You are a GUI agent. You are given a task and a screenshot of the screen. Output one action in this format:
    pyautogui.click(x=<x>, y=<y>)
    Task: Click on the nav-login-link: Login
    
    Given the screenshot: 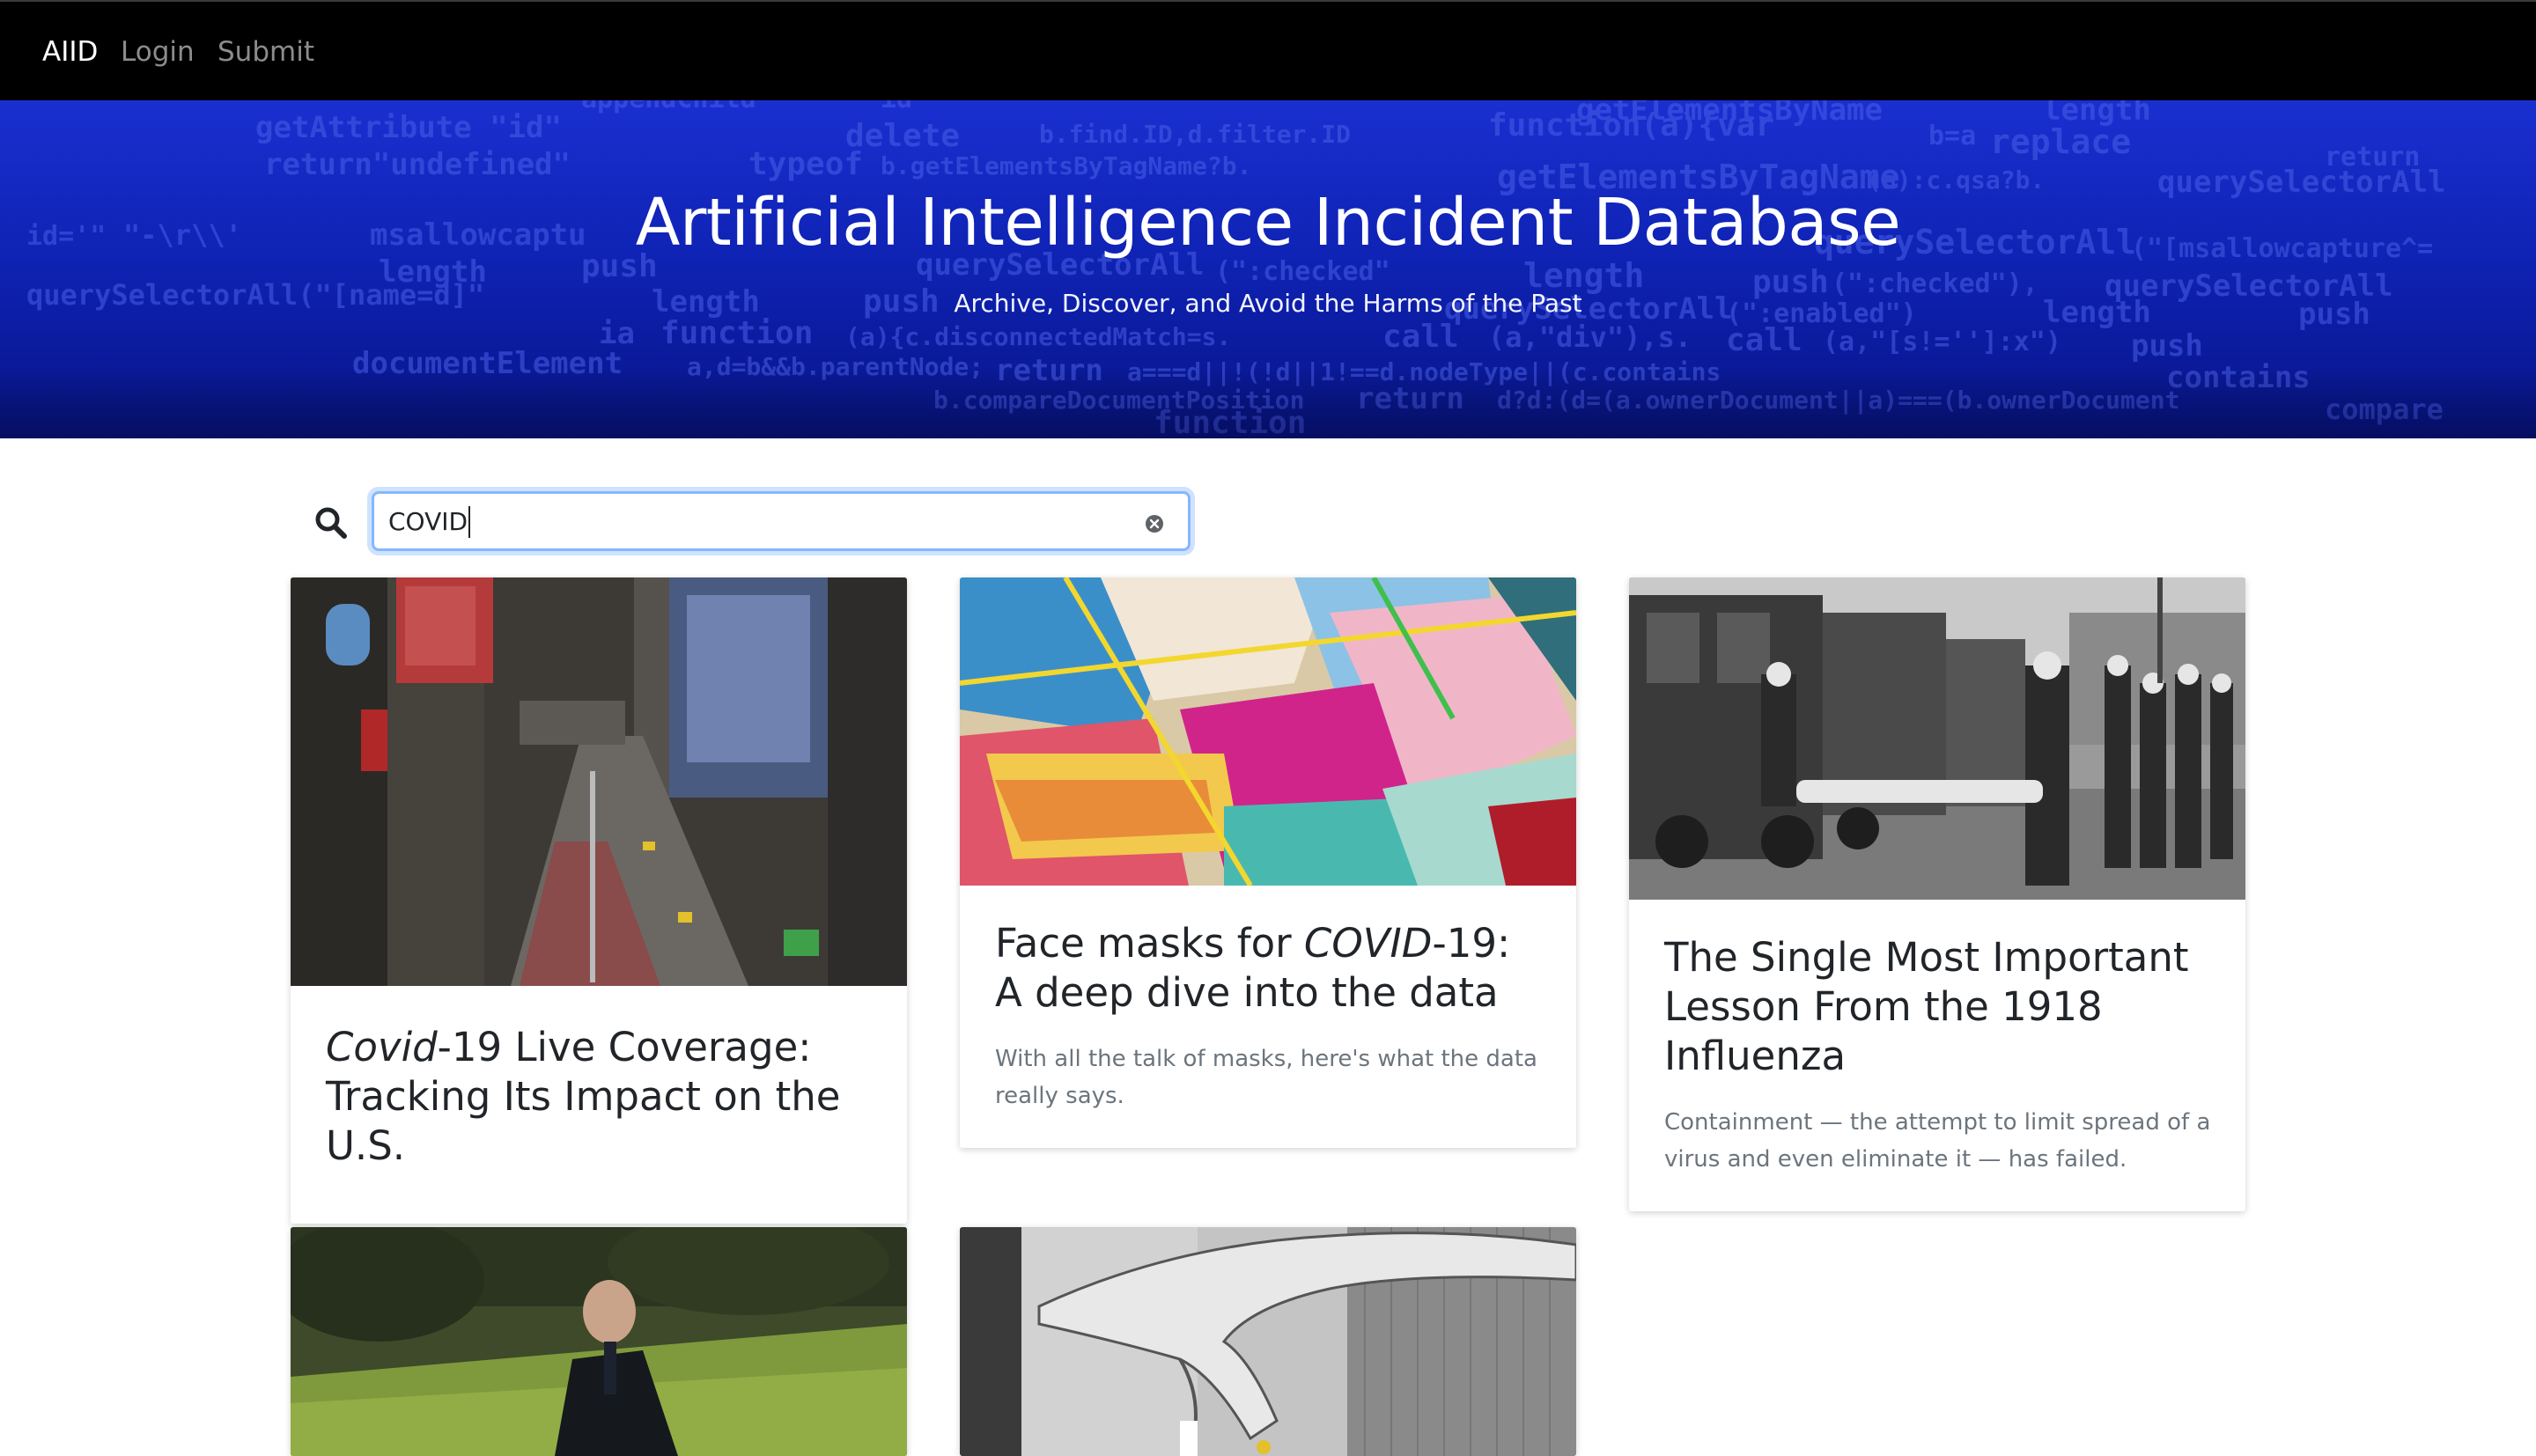 What is the action you would take?
    pyautogui.click(x=158, y=52)
    